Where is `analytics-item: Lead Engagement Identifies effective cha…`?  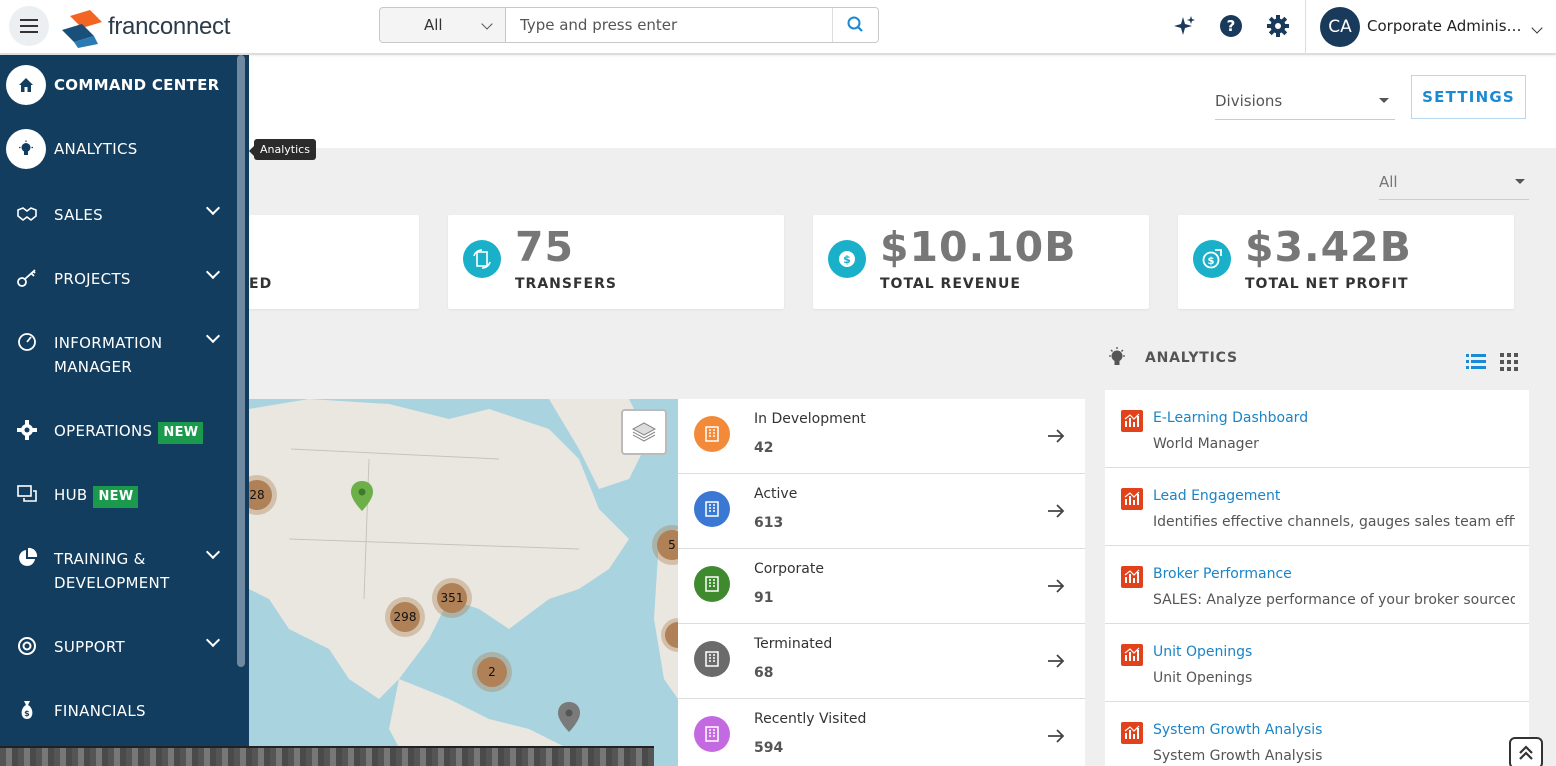 analytics-item: Lead Engagement Identifies effective cha… is located at coordinates (1317, 507).